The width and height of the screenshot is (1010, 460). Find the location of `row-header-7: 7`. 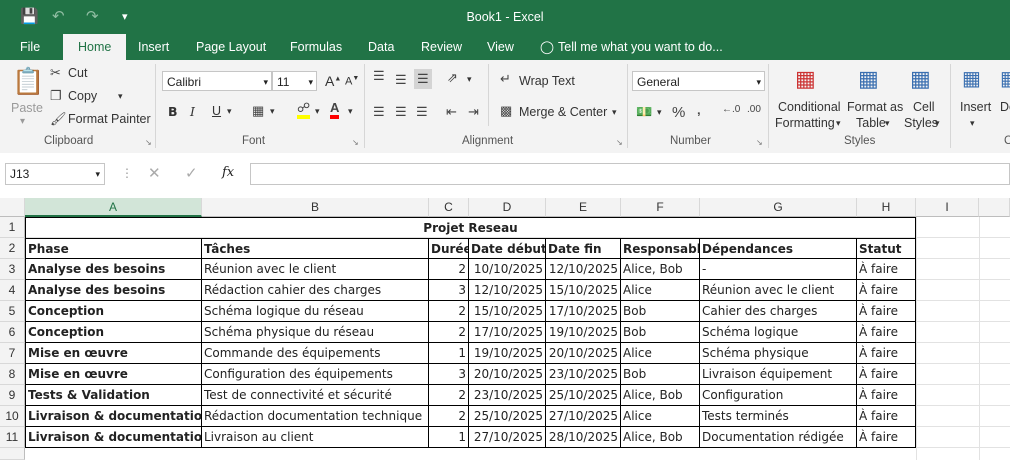

row-header-7: 7 is located at coordinates (12, 353).